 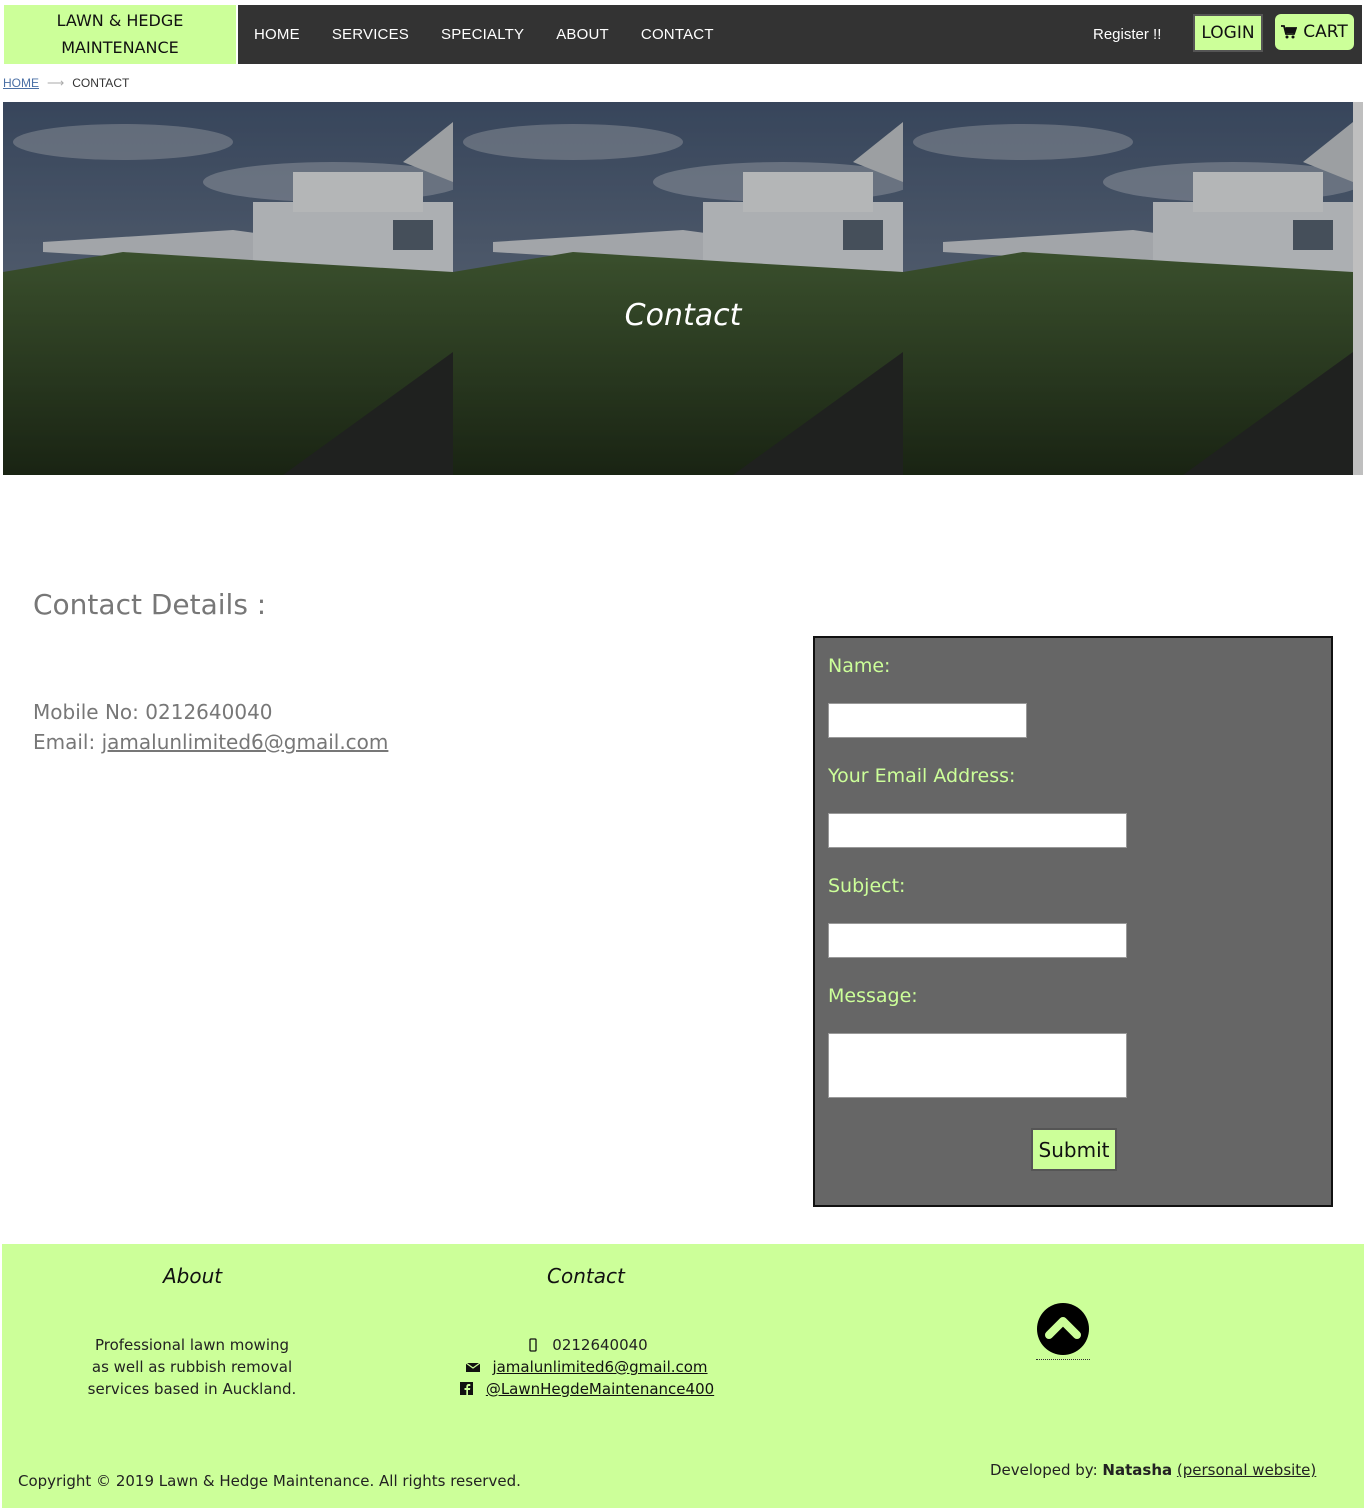 I want to click on mobile-number-line: Mobile No: 0212640040, so click(x=153, y=712).